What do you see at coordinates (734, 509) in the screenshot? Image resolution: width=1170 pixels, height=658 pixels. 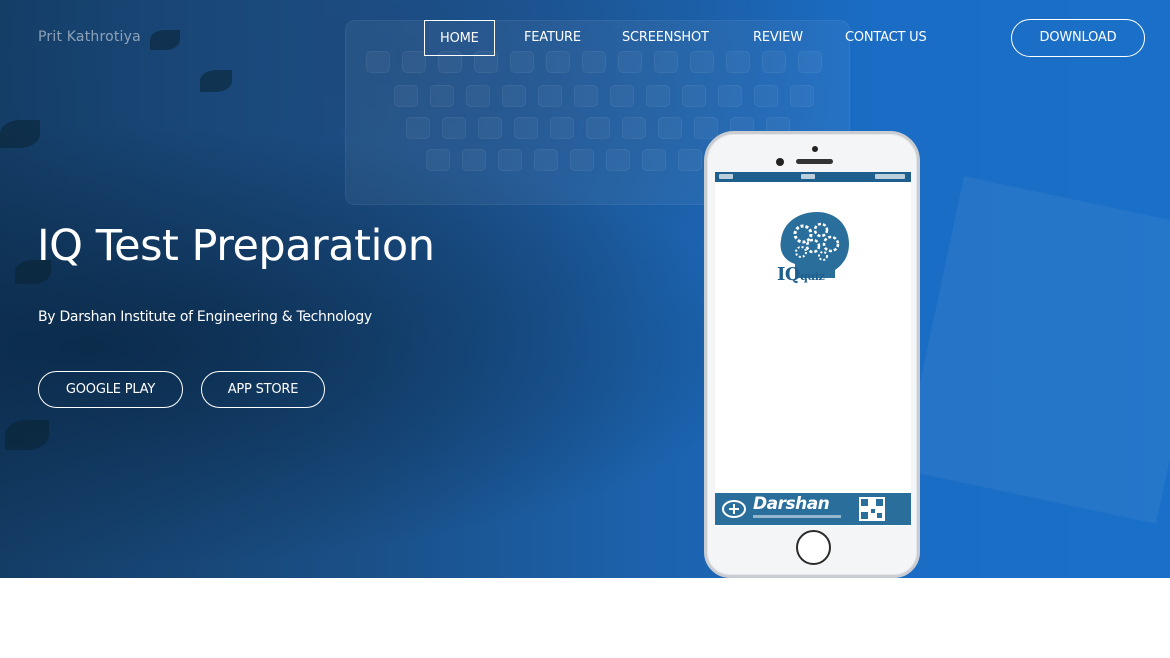 I see `darshan-logo-icon` at bounding box center [734, 509].